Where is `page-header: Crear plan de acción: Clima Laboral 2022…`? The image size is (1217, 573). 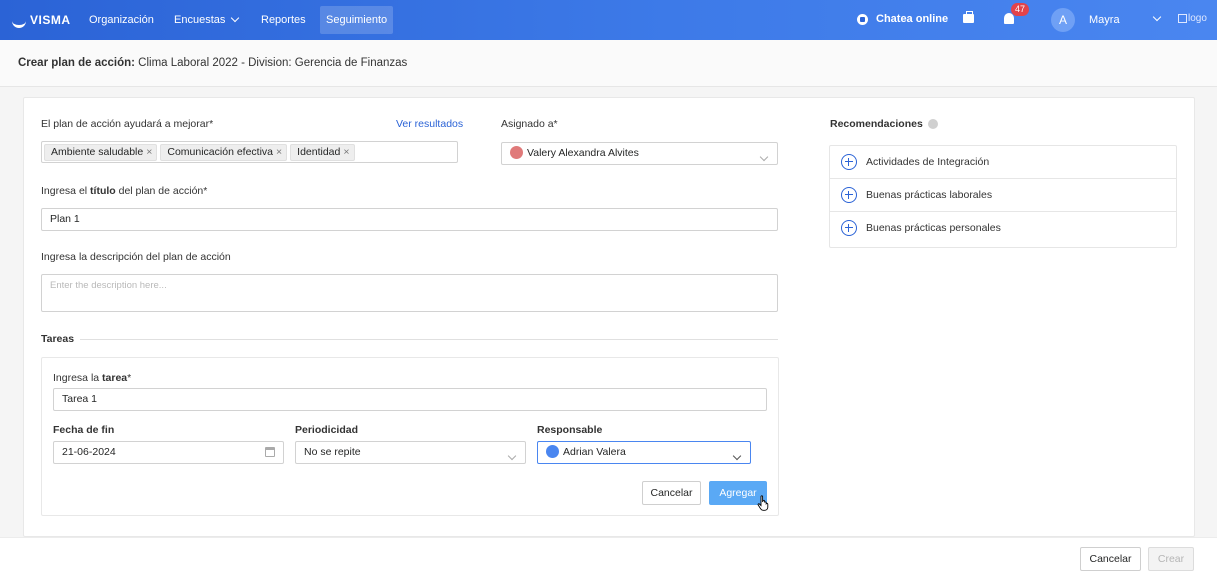 page-header: Crear plan de acción: Clima Laboral 2022… is located at coordinates (608, 63).